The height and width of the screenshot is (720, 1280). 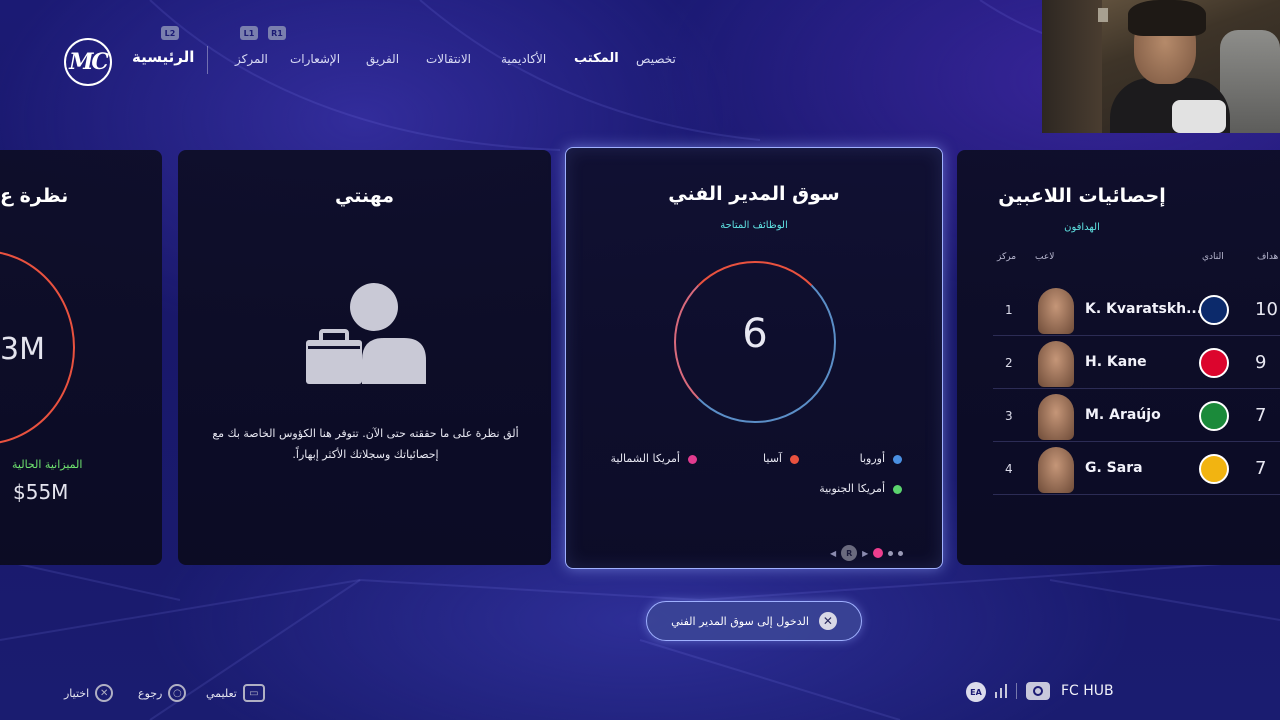 What do you see at coordinates (872, 458) in the screenshot?
I see `legend-europe-label: أوروبا` at bounding box center [872, 458].